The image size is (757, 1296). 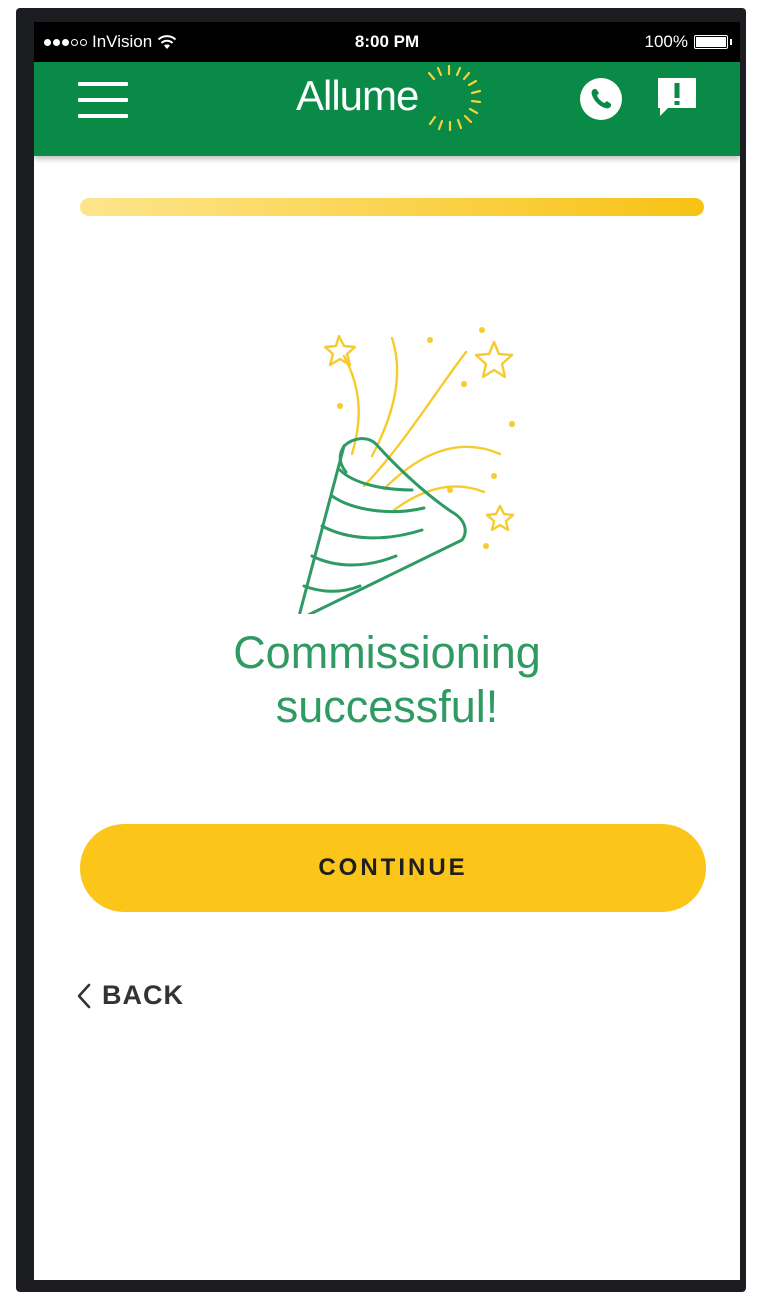 I want to click on clock: 8:00 PM, so click(x=387, y=41).